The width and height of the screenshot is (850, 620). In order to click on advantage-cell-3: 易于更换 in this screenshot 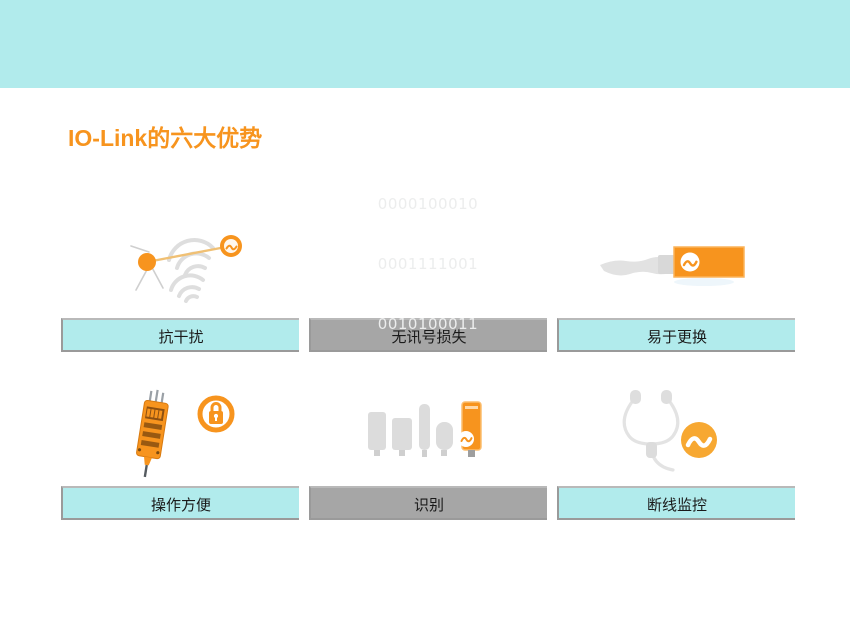, I will do `click(676, 281)`.